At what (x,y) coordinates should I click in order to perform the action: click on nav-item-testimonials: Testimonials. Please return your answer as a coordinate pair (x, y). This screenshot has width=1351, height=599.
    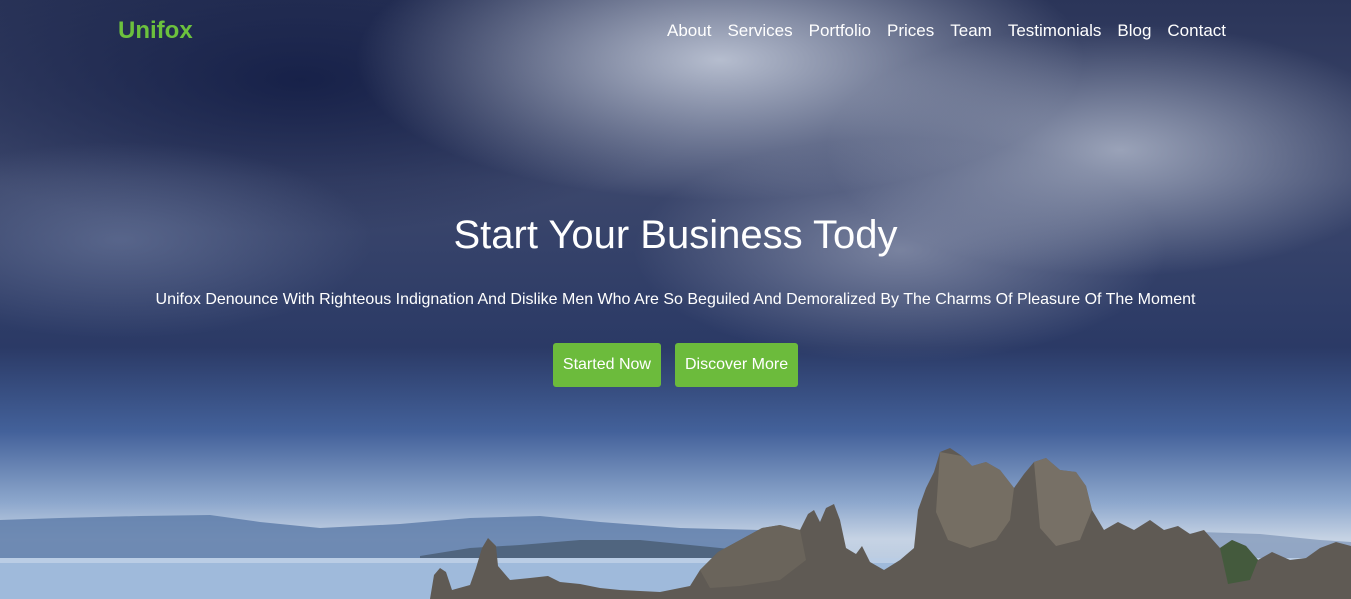
    Looking at the image, I should click on (1055, 31).